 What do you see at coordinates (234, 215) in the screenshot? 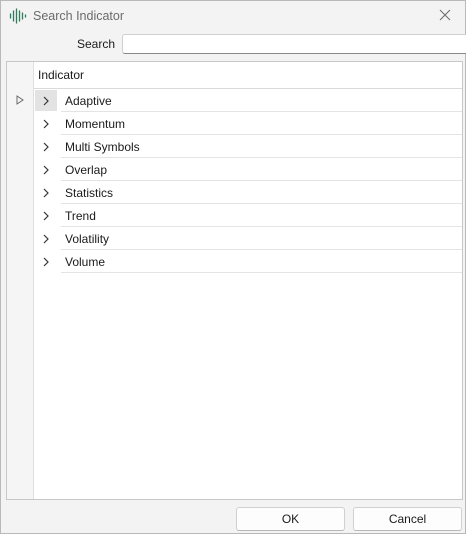
I see `tree-row-trend: Trend` at bounding box center [234, 215].